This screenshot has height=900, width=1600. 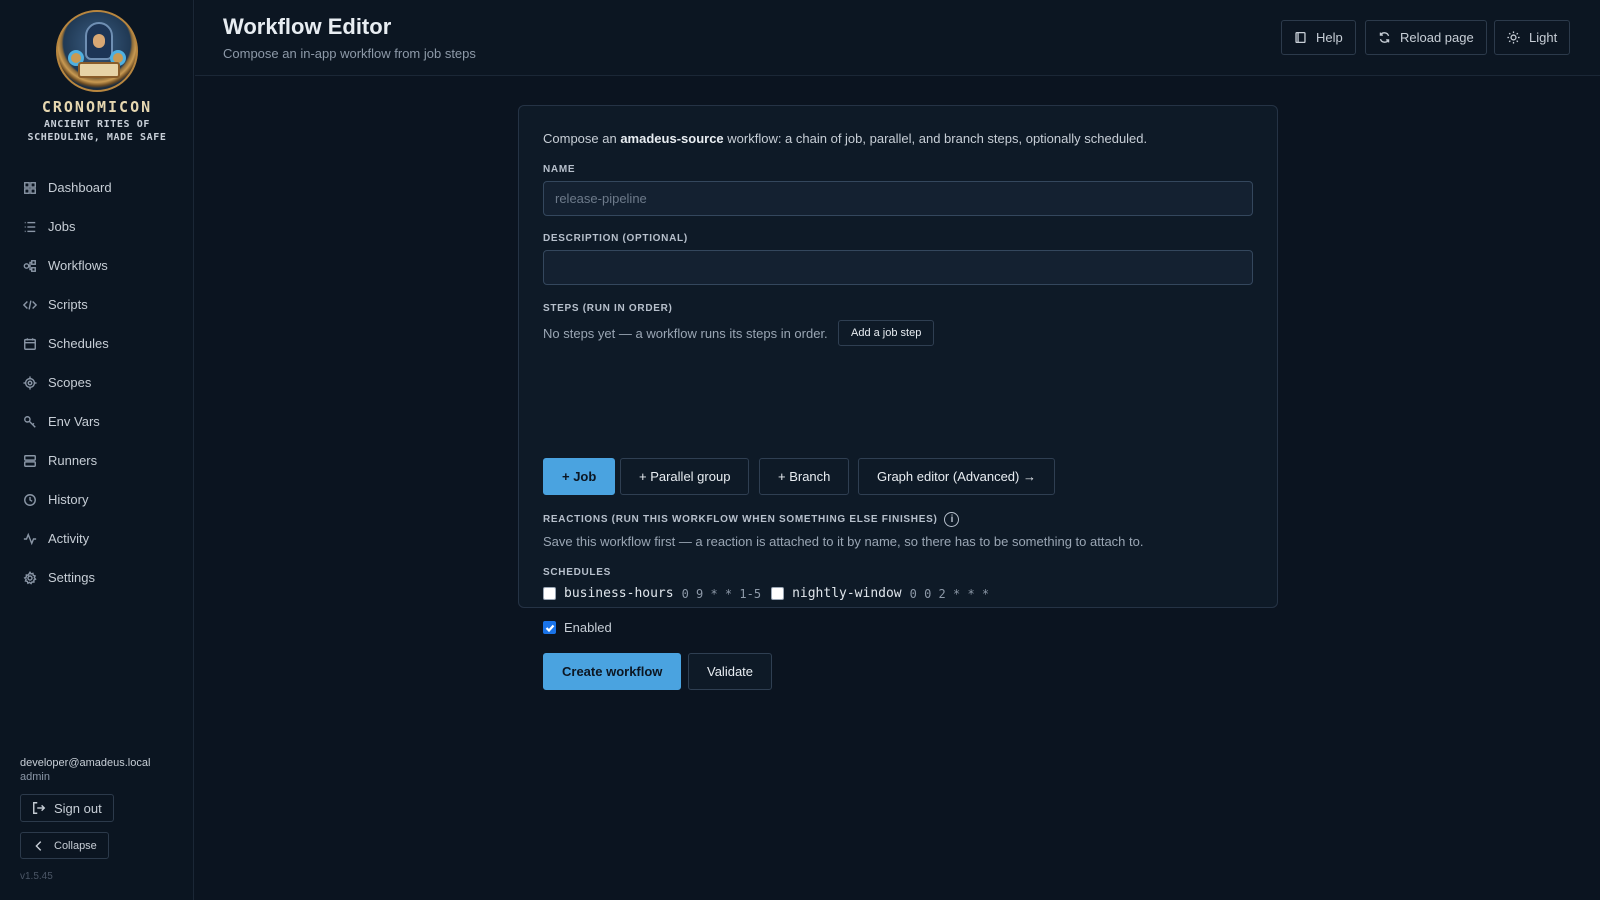 What do you see at coordinates (70, 382) in the screenshot?
I see `sidebar-item-label: Scopes` at bounding box center [70, 382].